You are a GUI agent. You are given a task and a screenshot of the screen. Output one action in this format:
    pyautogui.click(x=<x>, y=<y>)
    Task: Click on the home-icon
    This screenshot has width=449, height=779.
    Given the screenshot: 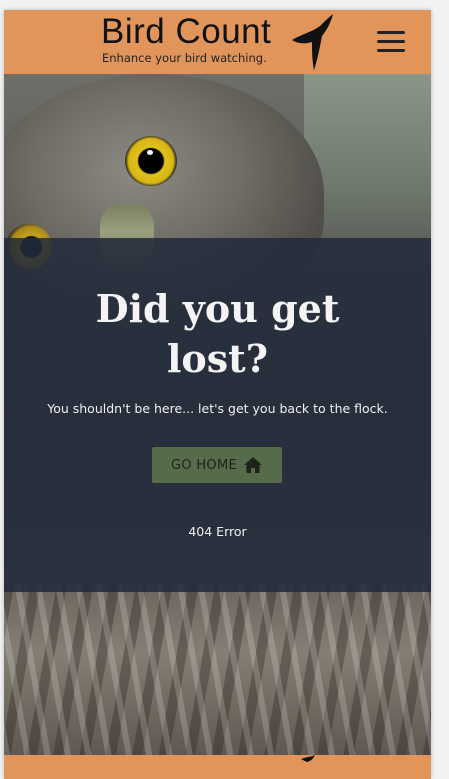 What is the action you would take?
    pyautogui.click(x=252, y=465)
    